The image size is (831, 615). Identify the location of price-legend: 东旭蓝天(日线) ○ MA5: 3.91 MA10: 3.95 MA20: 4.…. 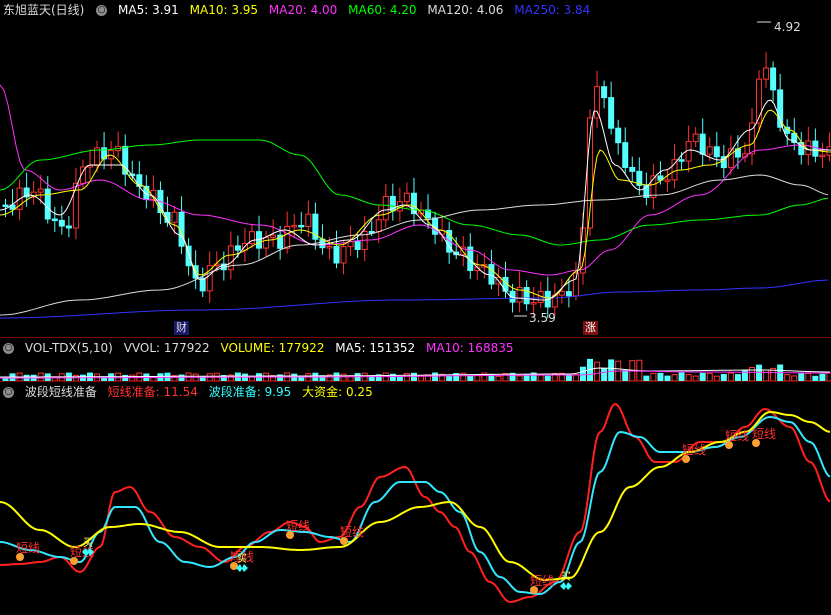
(298, 10).